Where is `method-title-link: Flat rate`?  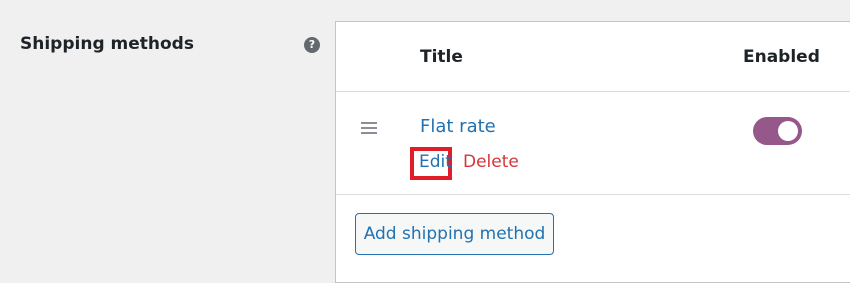 method-title-link: Flat rate is located at coordinates (458, 126).